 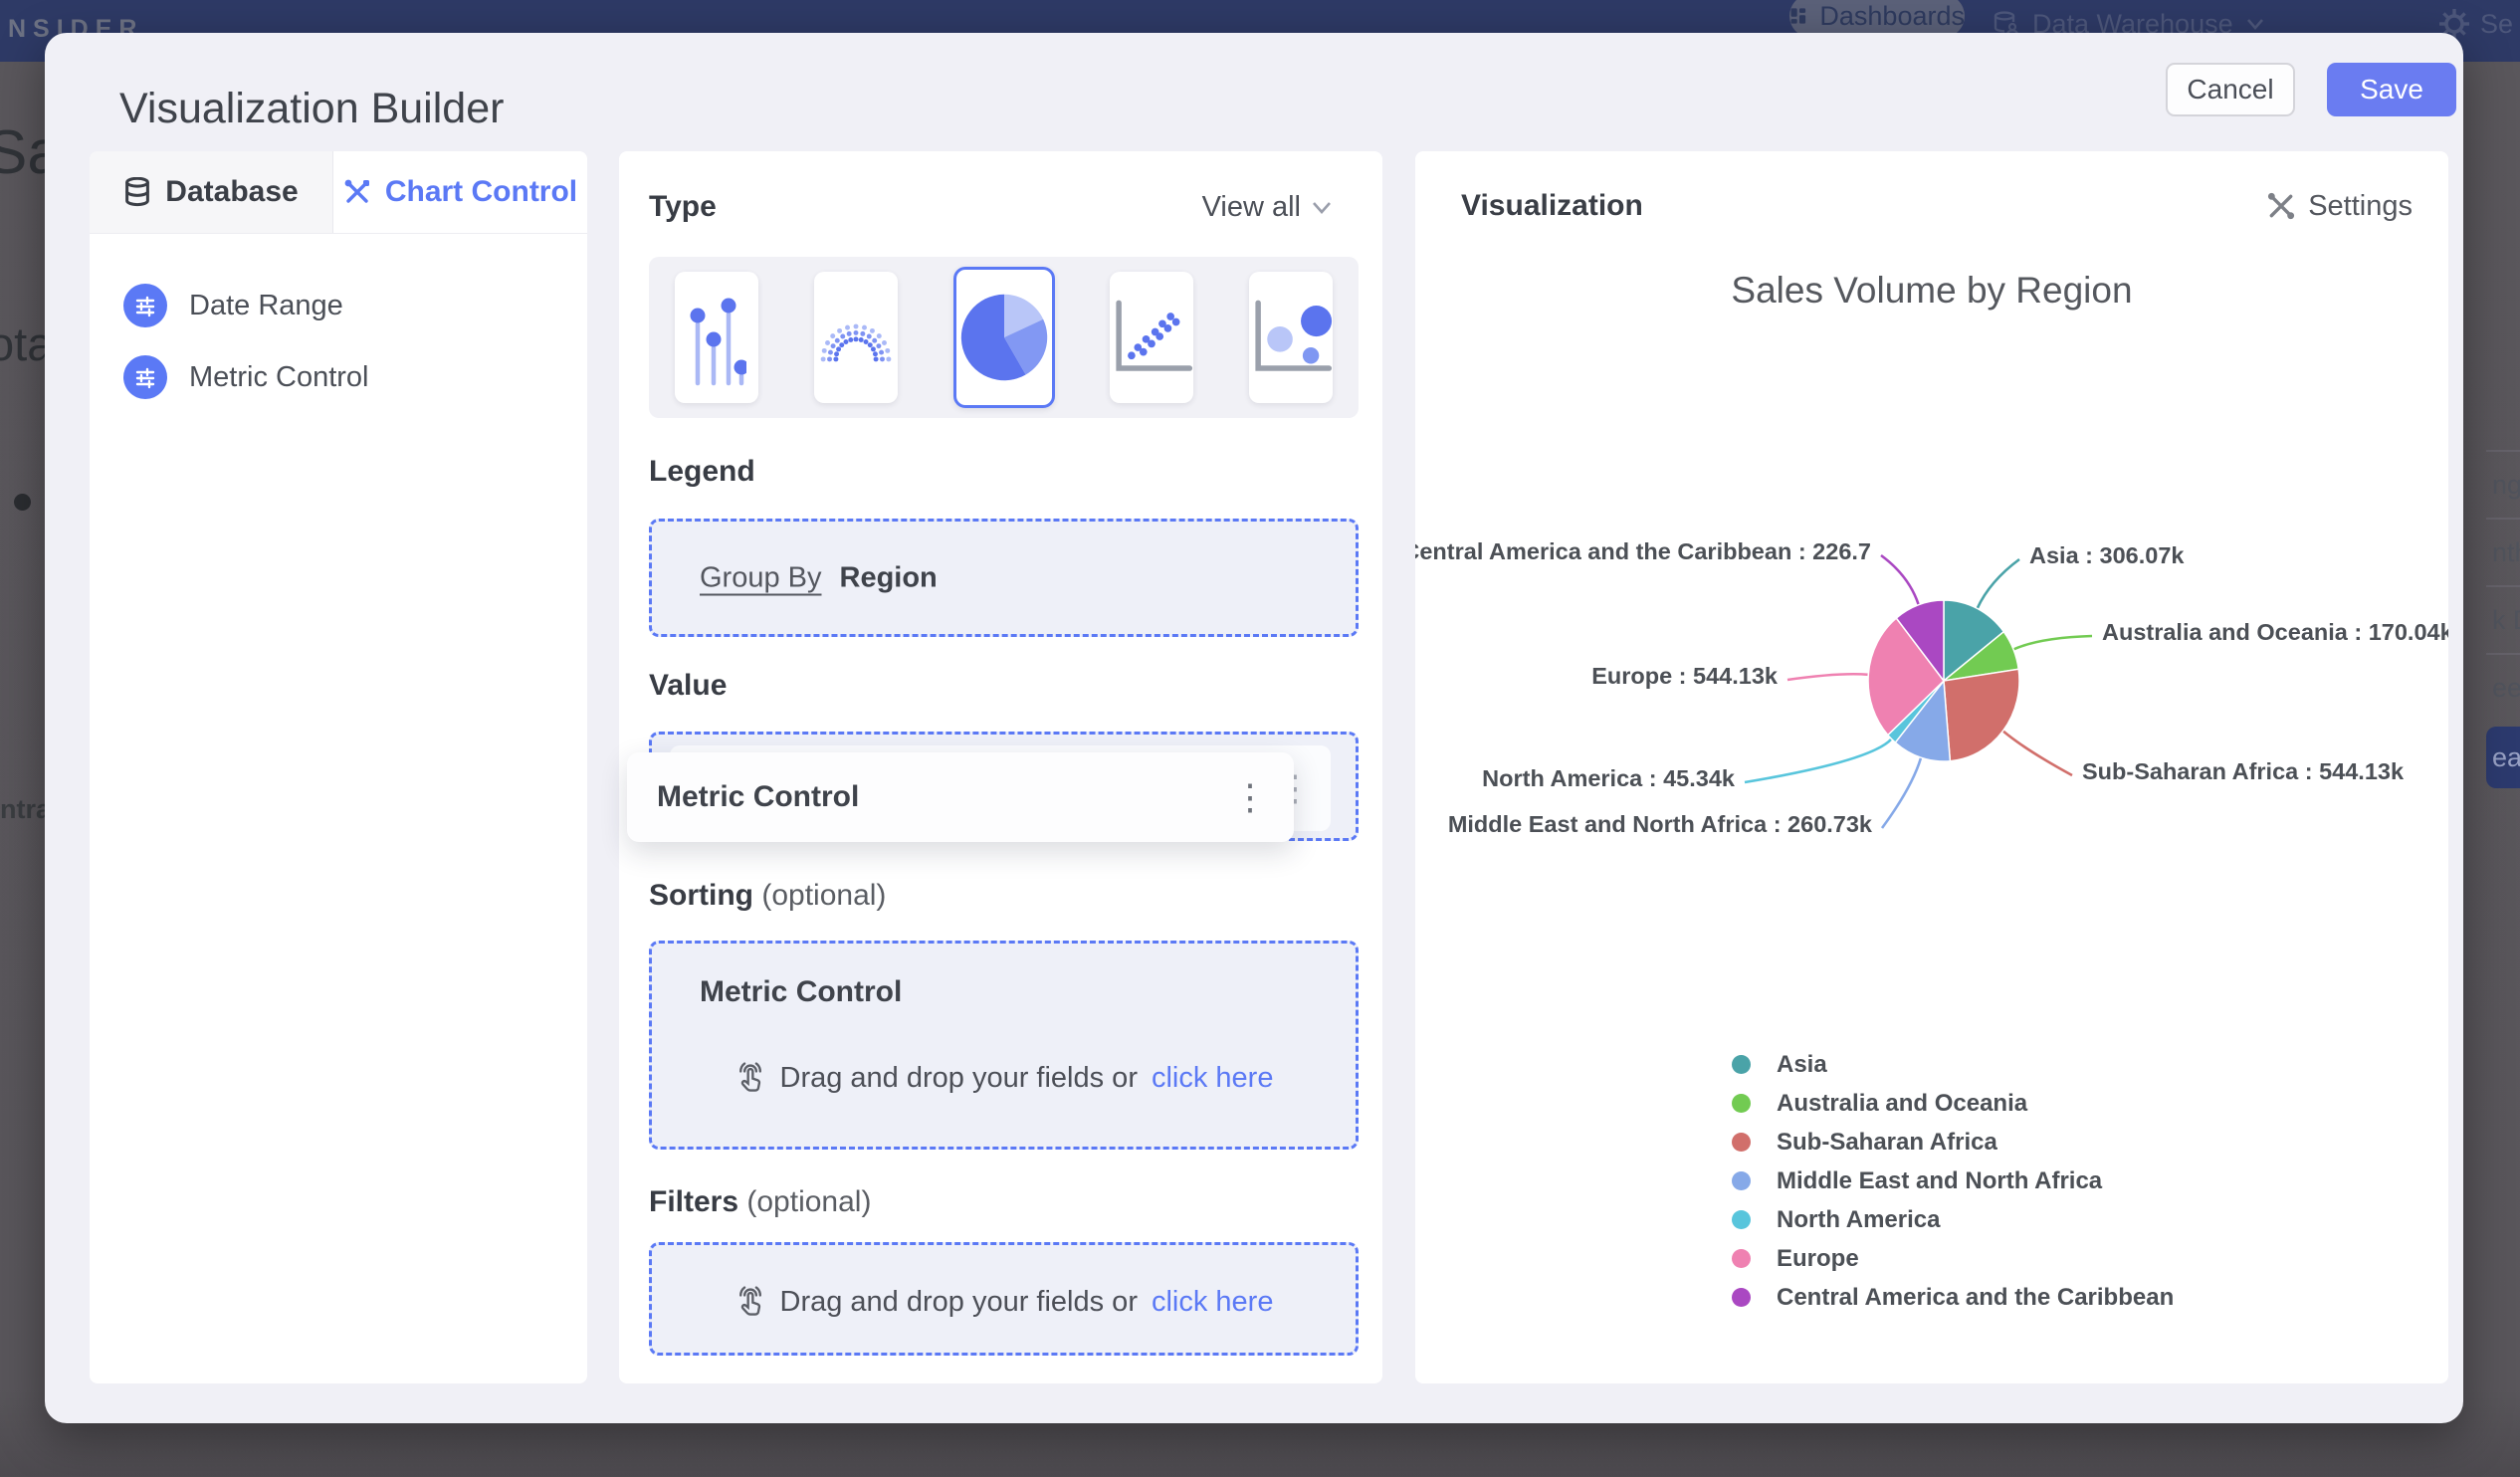 What do you see at coordinates (888, 577) in the screenshot?
I see `group-by-value: Region` at bounding box center [888, 577].